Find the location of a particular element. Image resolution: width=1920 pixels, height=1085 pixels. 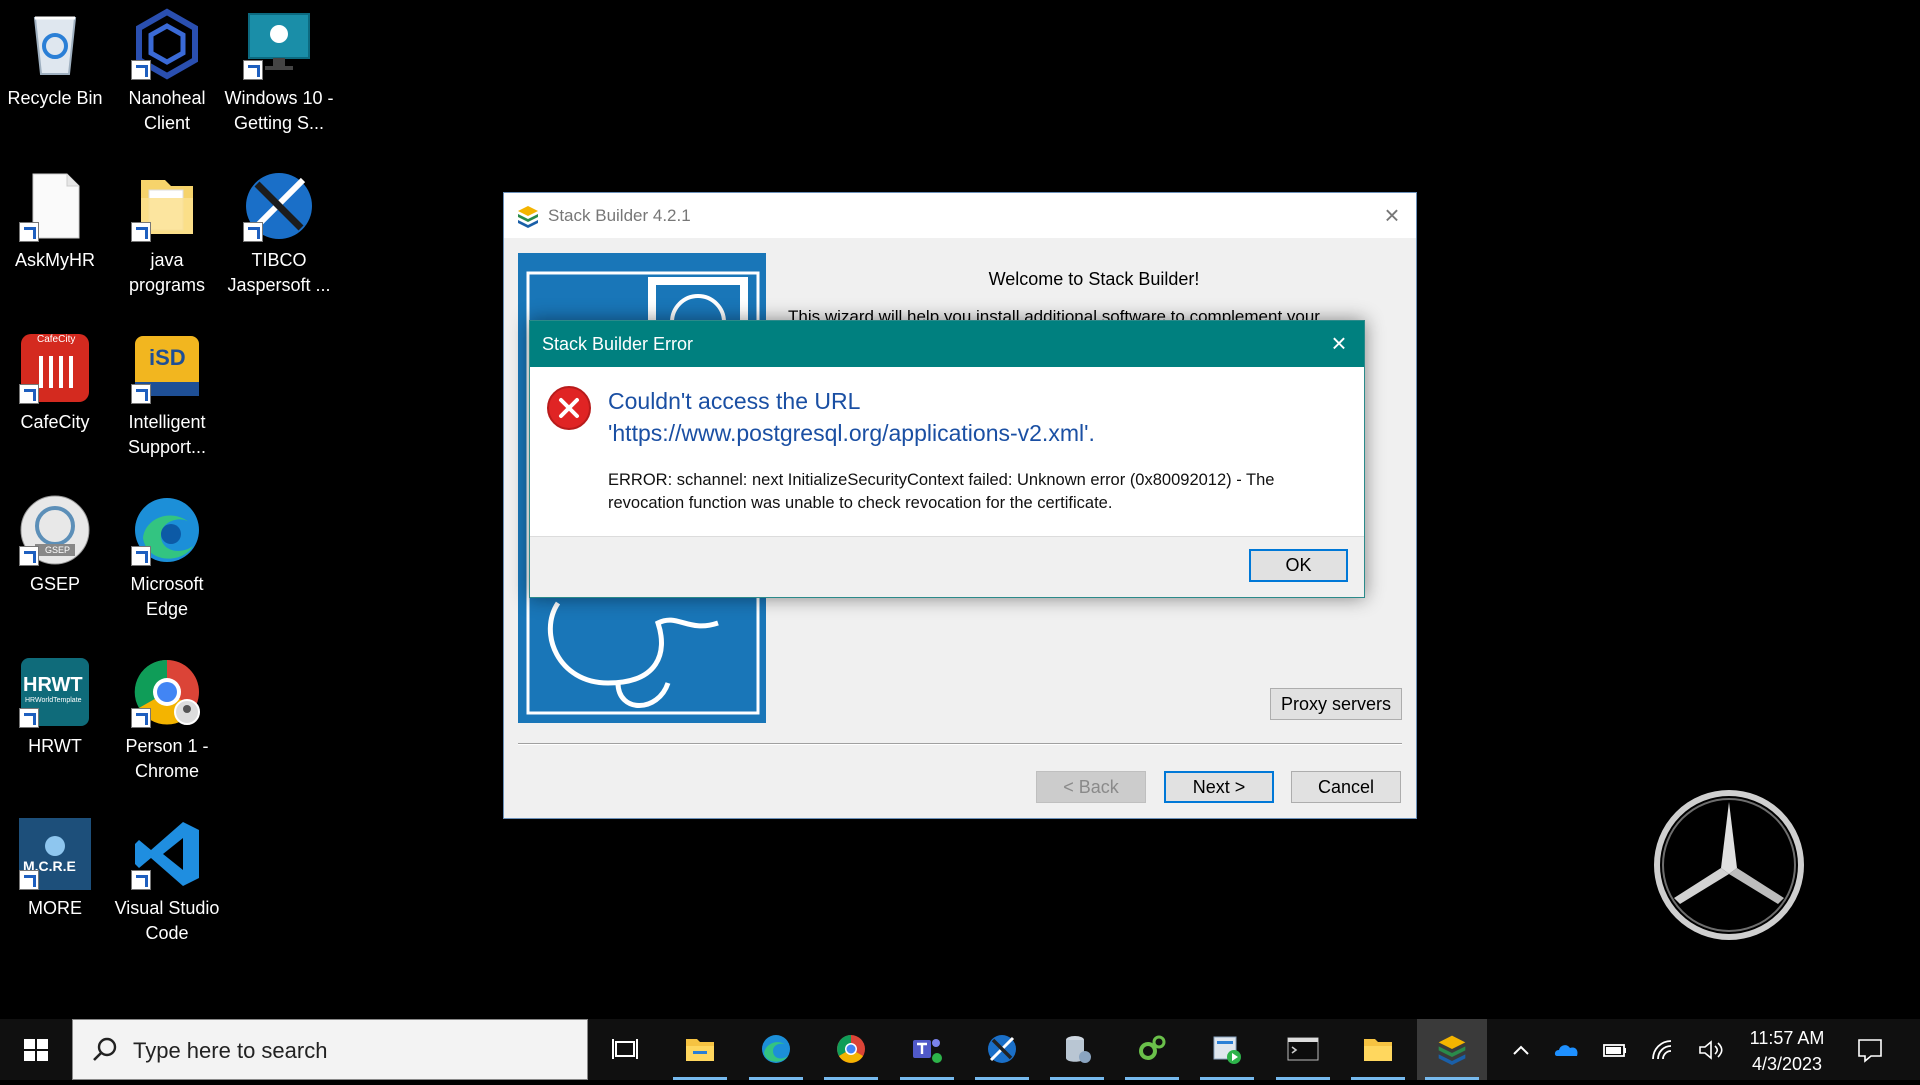

stack-builder-titlebar: Stack Builder 4.2.1 is located at coordinates (960, 215).